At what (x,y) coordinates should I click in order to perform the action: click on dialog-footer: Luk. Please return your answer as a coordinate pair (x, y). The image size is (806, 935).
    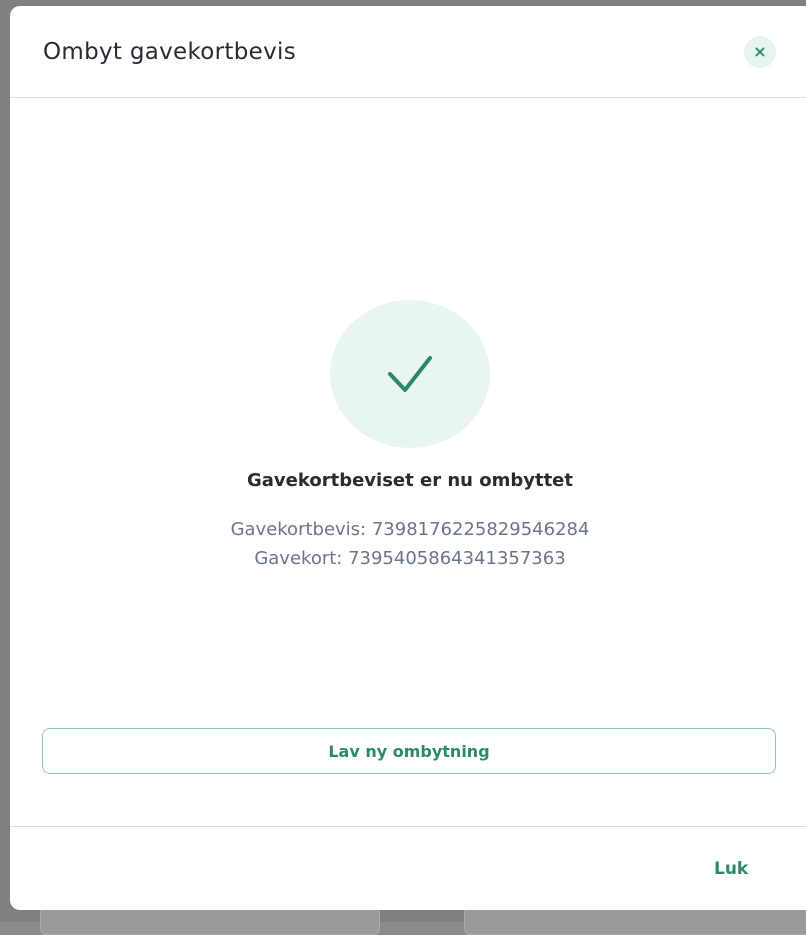
    Looking at the image, I should click on (408, 868).